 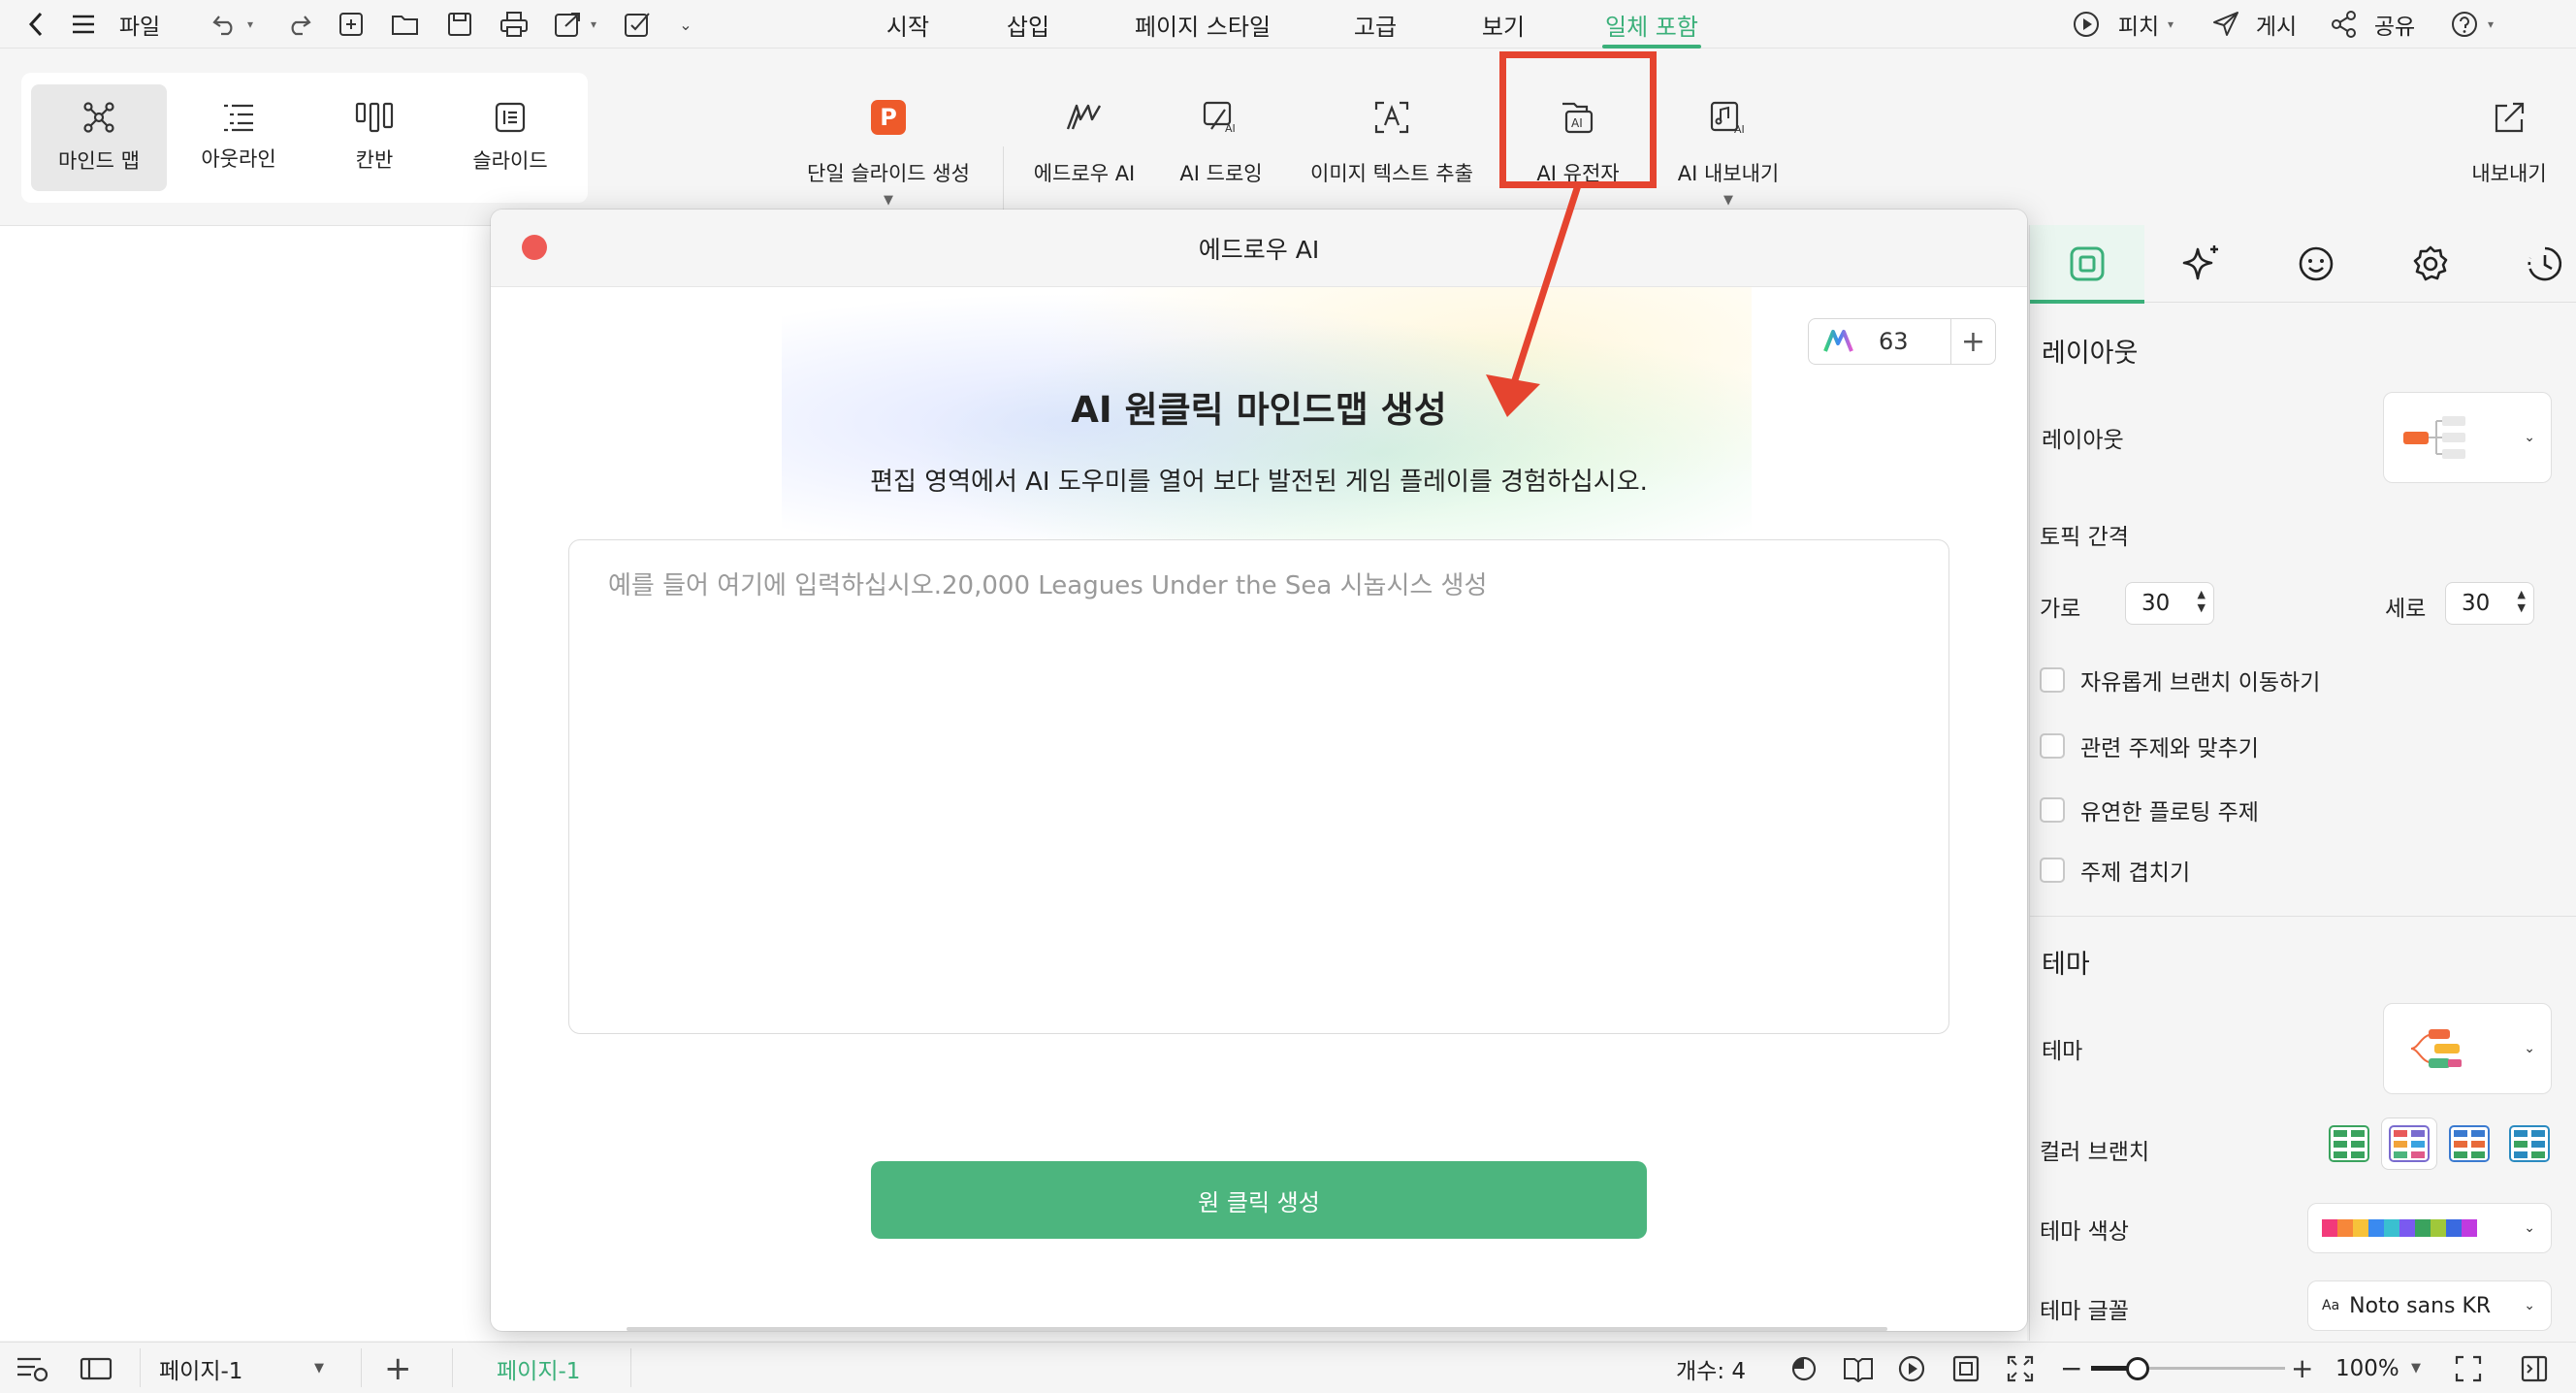 I want to click on zoom-level: 100%, so click(x=2367, y=1368).